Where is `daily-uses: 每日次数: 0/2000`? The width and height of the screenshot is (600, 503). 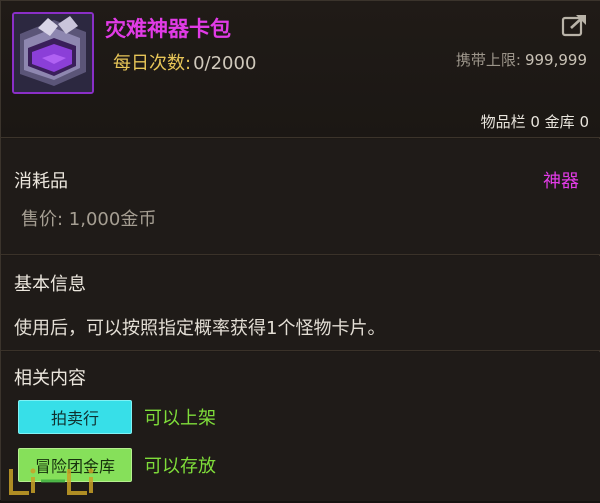 daily-uses: 每日次数: 0/2000 is located at coordinates (184, 62).